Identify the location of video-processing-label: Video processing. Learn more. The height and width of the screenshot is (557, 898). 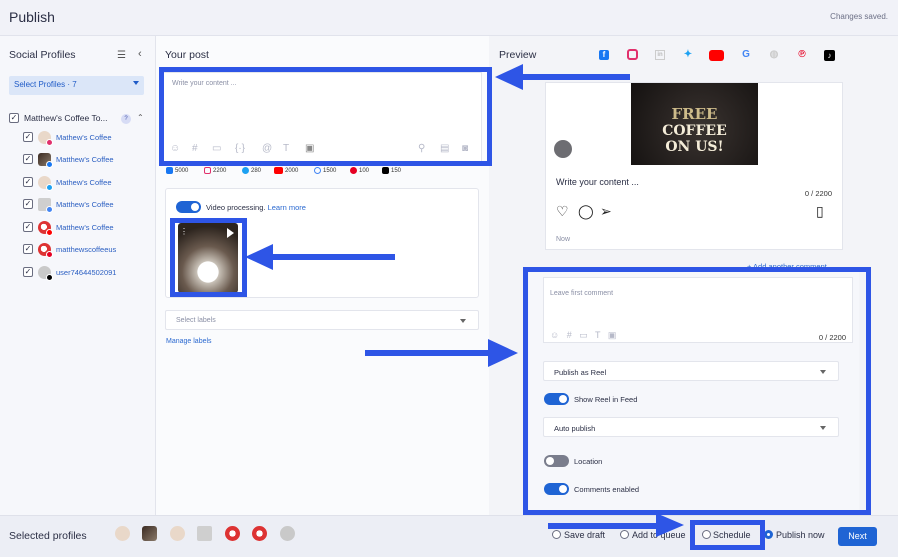
(256, 207).